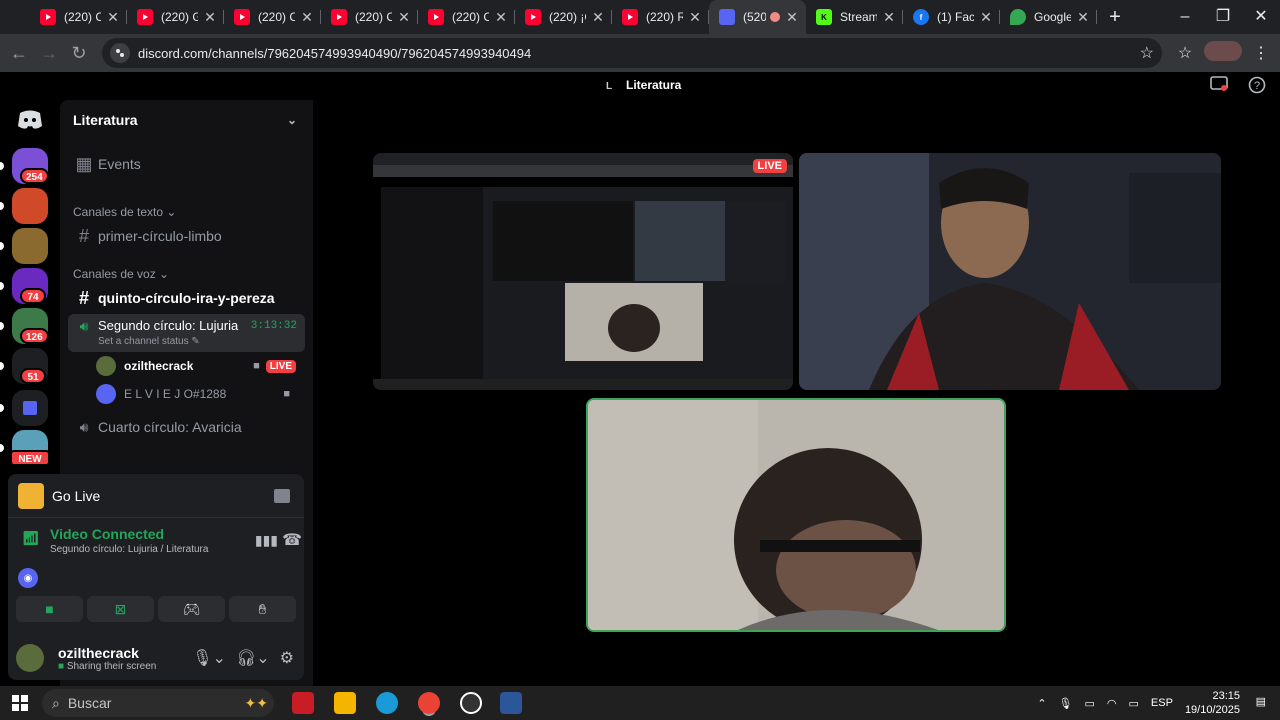 Image resolution: width=1280 pixels, height=720 pixels. I want to click on maximize-button: ❐, so click(1223, 17).